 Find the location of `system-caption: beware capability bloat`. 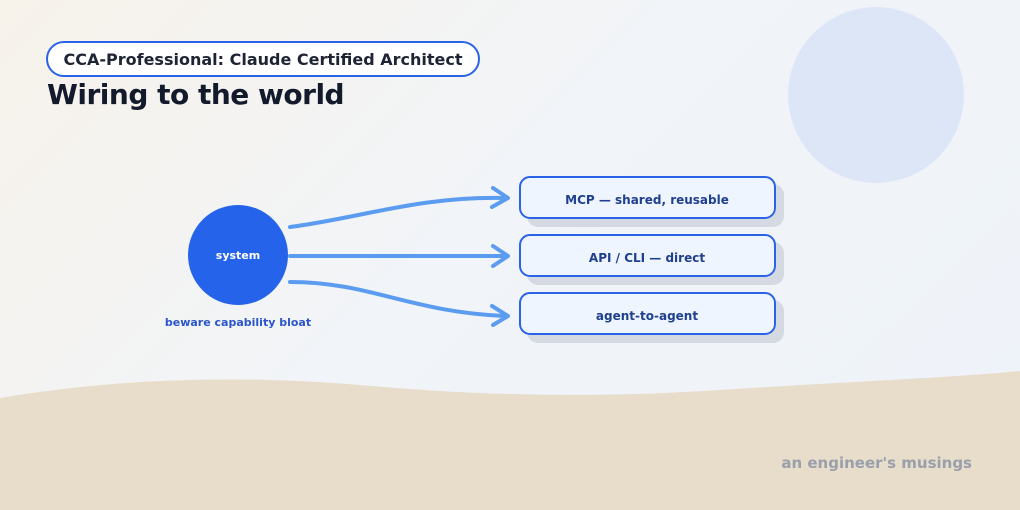

system-caption: beware capability bloat is located at coordinates (238, 322).